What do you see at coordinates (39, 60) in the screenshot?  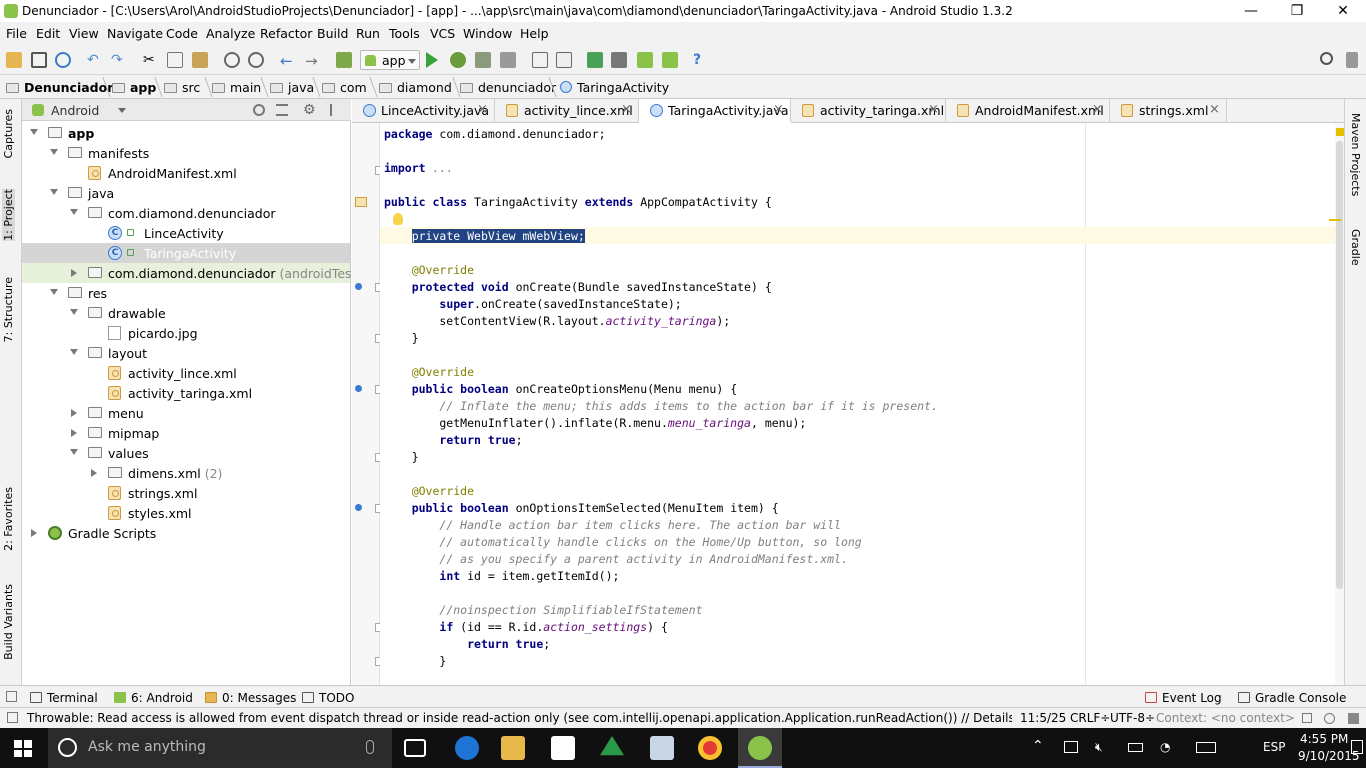 I see `save-icon` at bounding box center [39, 60].